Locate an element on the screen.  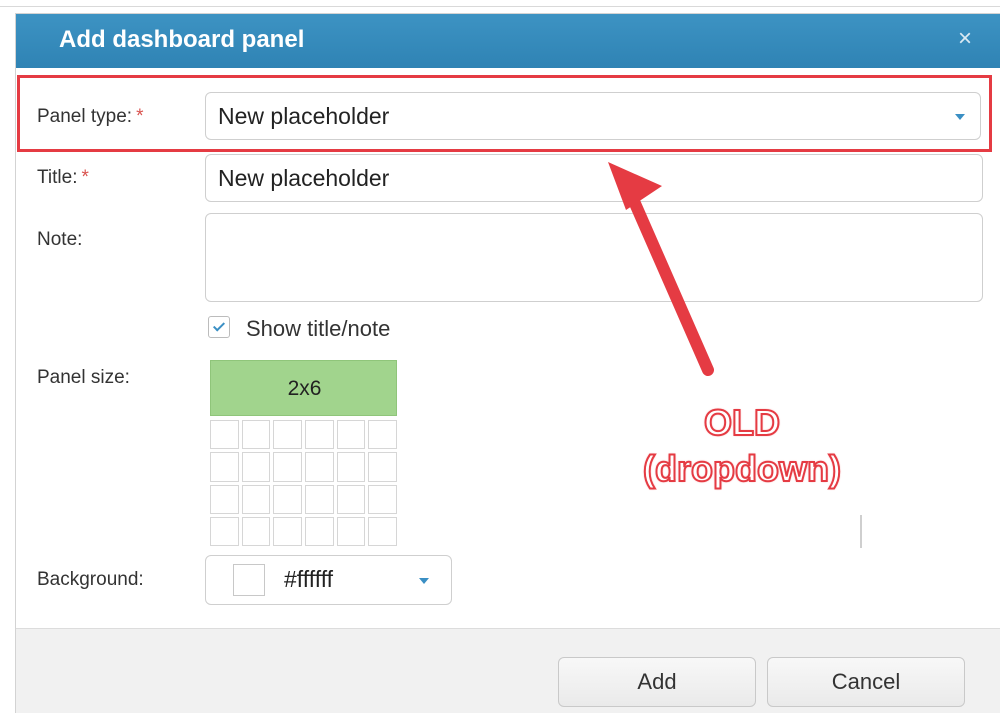
background-color-select: #ffffff is located at coordinates (328, 580).